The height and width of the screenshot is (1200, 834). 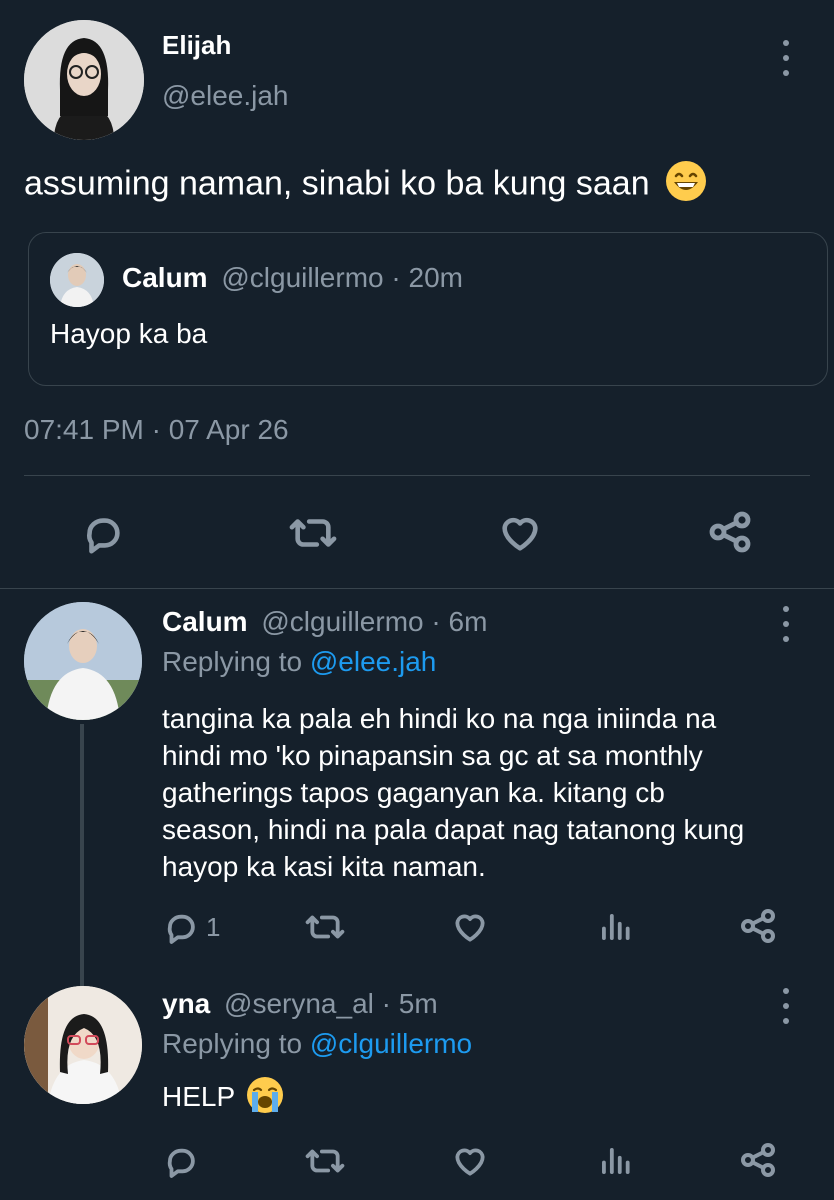 I want to click on quote-avatar, so click(x=77, y=280).